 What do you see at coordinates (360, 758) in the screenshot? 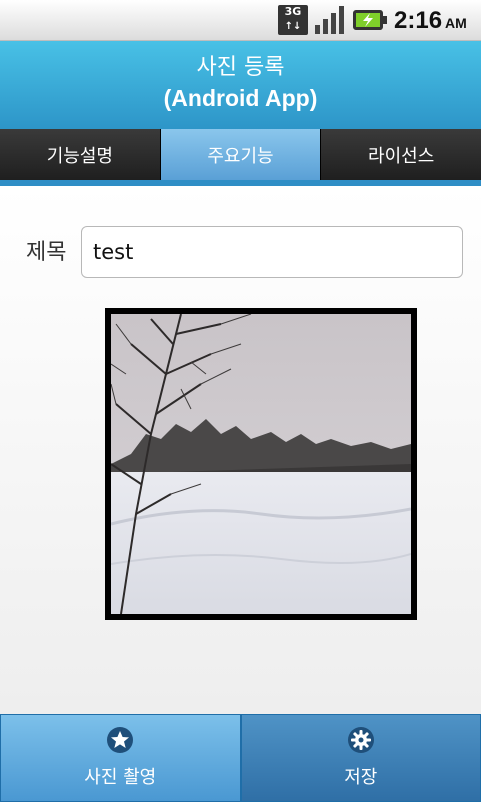
I see `save-button: 저장` at bounding box center [360, 758].